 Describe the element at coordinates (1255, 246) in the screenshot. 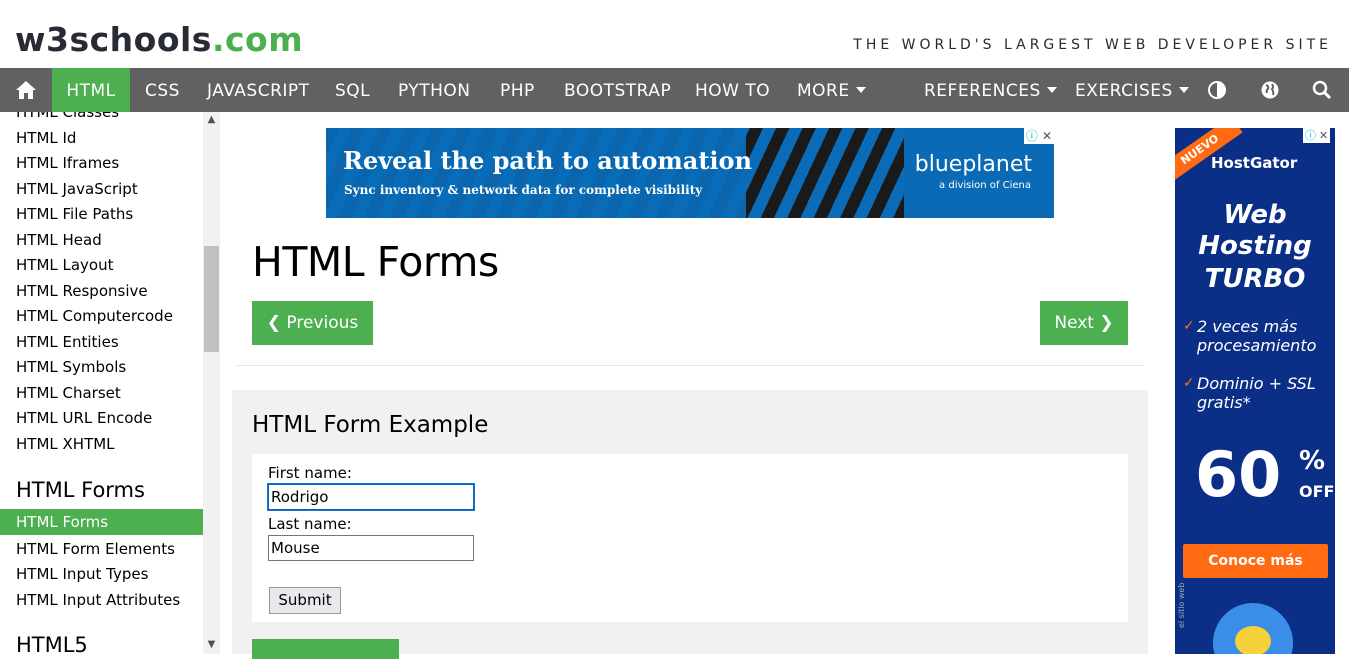

I see `ad-right-line2: Hosting` at that location.